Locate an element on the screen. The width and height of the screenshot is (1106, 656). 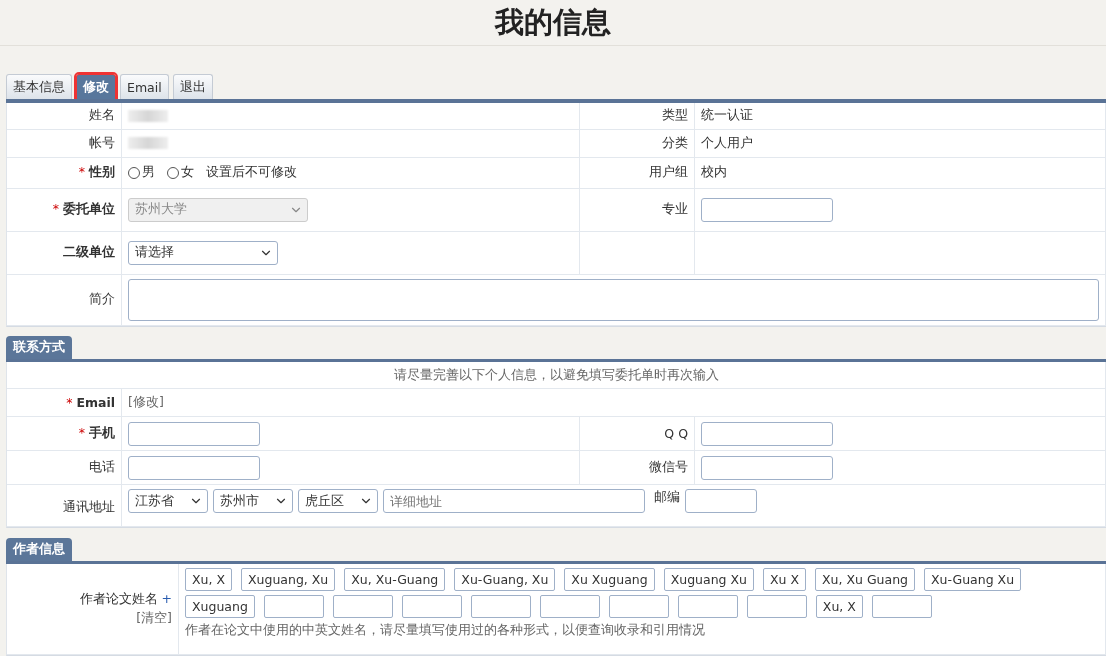
name-field: Xu Xuguang is located at coordinates (609, 579).